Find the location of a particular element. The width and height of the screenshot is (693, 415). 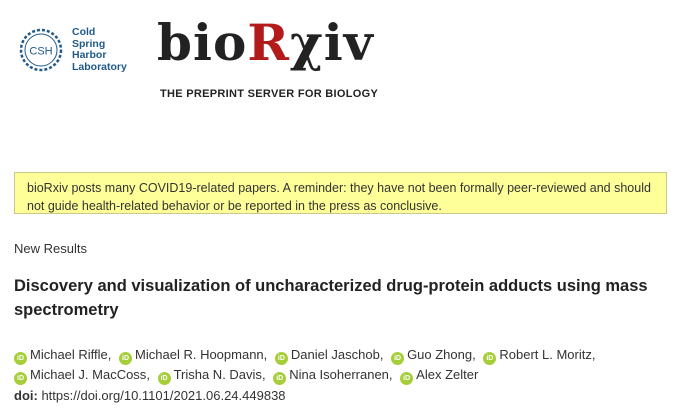

csh-logo-link: CSH Cold Spring Harbor Laboratory is located at coordinates (78, 50).